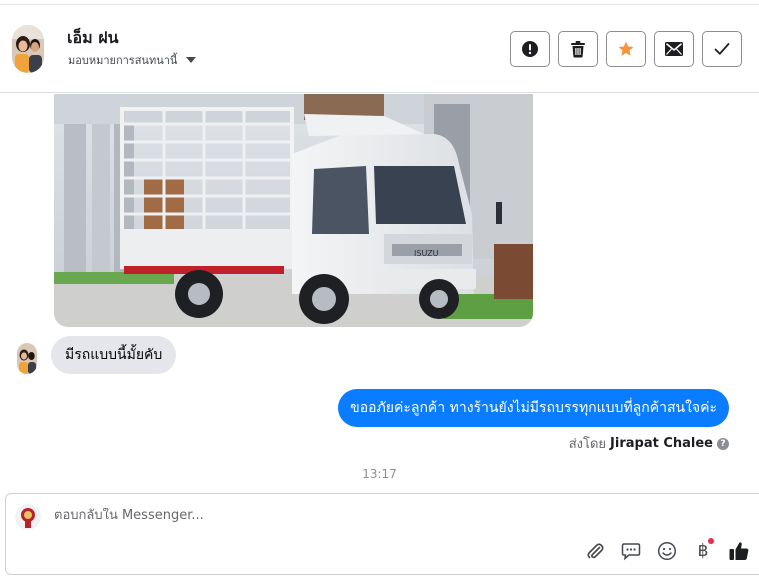 This screenshot has height=578, width=759. What do you see at coordinates (28, 49) in the screenshot?
I see `contact-avatar` at bounding box center [28, 49].